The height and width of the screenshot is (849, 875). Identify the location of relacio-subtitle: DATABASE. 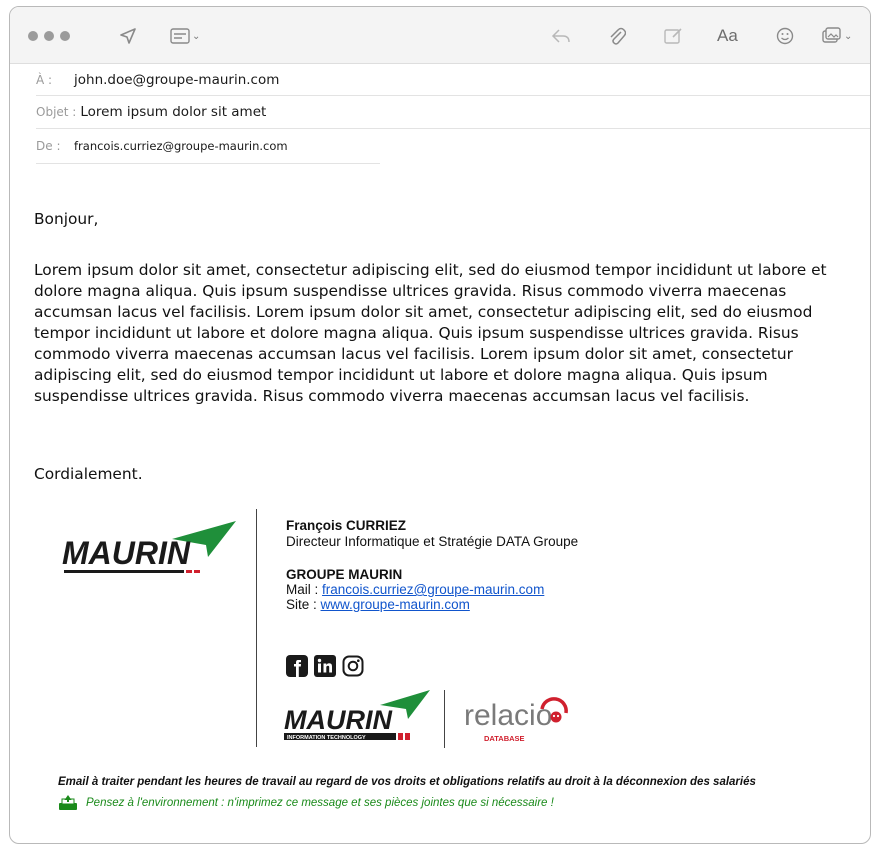
(504, 738).